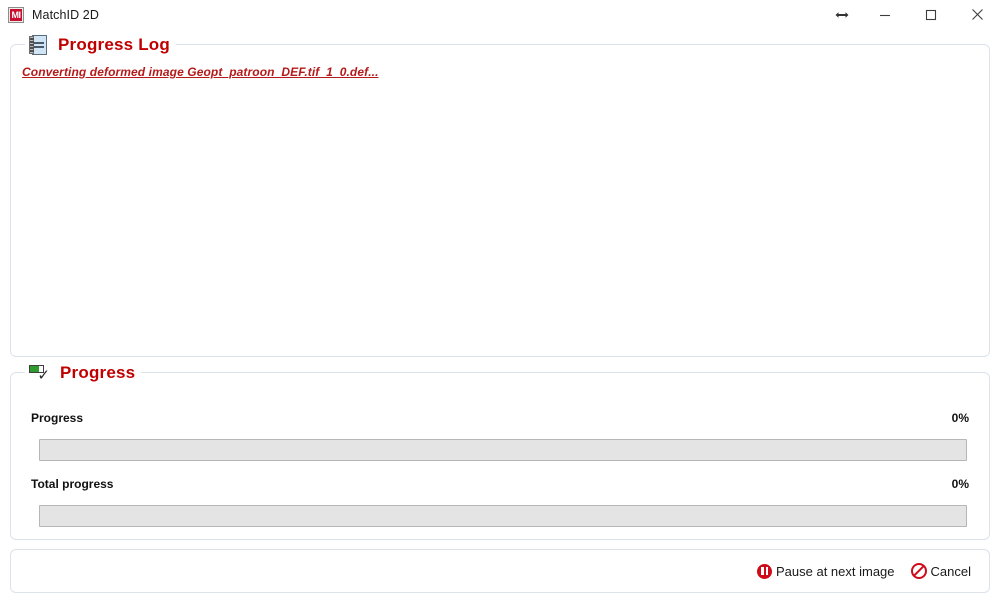 The height and width of the screenshot is (601, 1000). What do you see at coordinates (764, 571) in the screenshot?
I see `pause-icon` at bounding box center [764, 571].